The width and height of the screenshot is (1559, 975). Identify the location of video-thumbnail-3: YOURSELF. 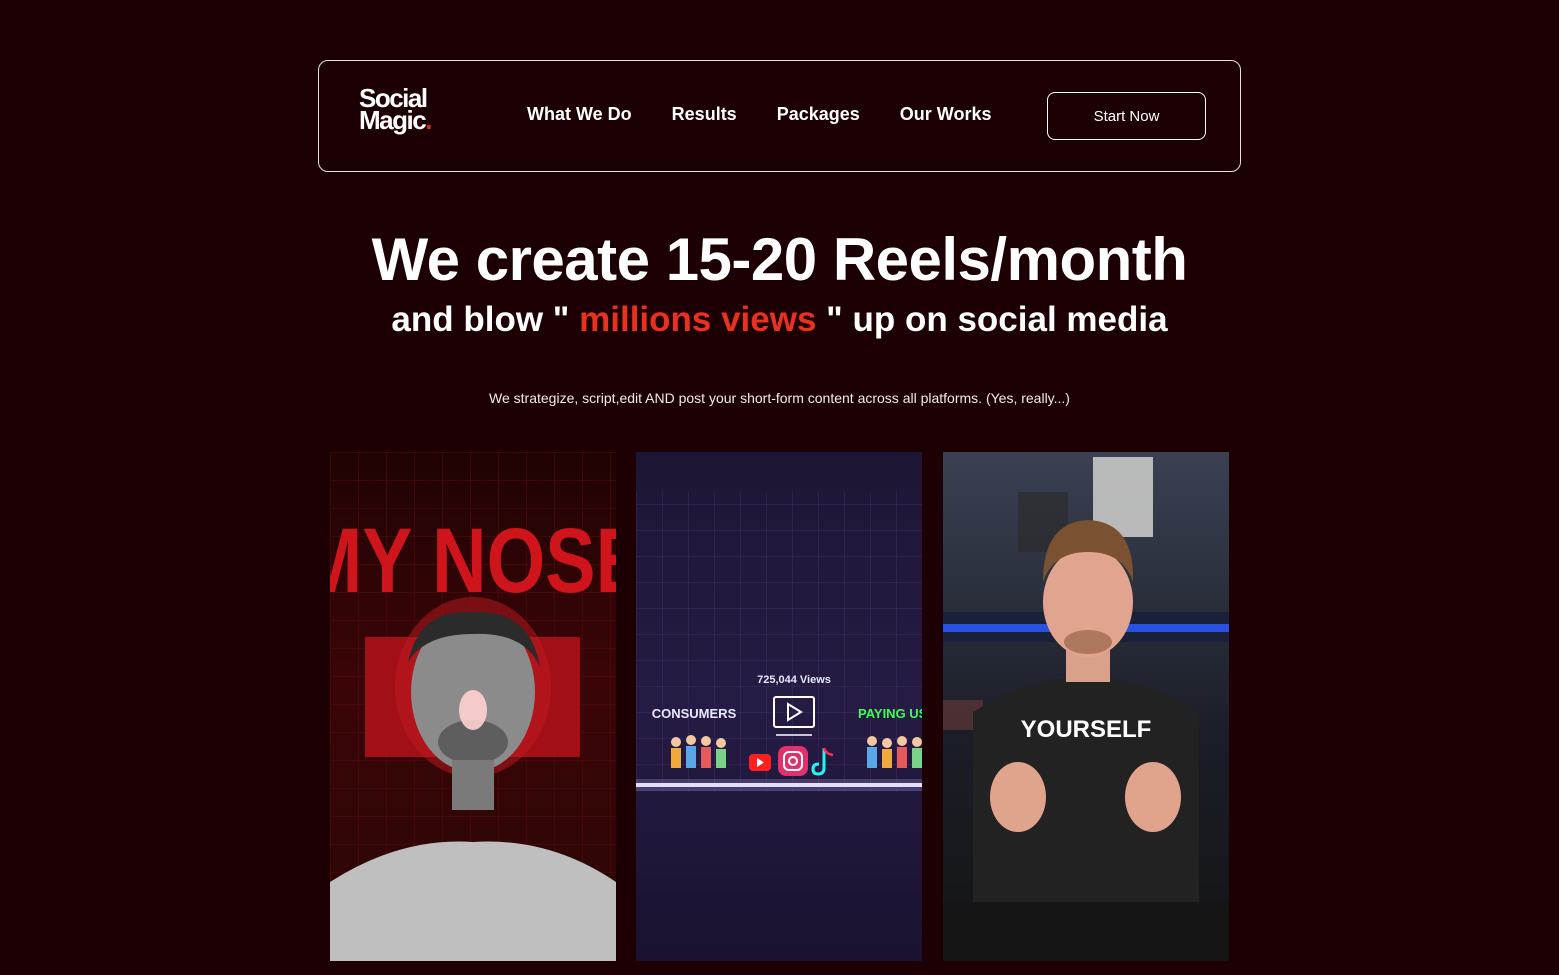
(1086, 709).